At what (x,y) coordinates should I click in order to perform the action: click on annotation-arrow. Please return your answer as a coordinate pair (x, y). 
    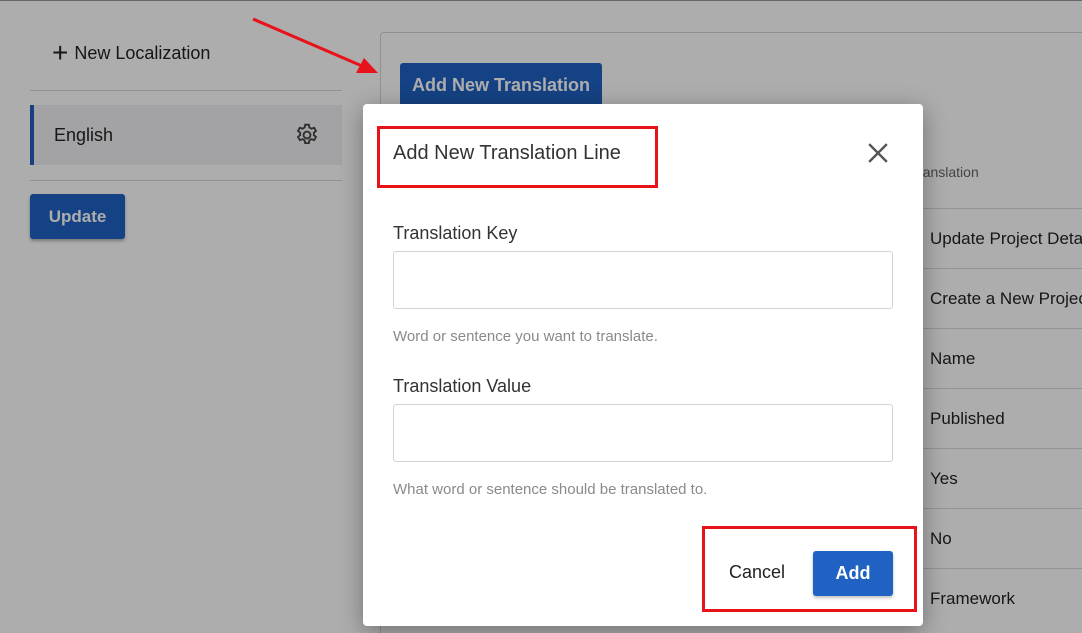
    Looking at the image, I should click on (315, 45).